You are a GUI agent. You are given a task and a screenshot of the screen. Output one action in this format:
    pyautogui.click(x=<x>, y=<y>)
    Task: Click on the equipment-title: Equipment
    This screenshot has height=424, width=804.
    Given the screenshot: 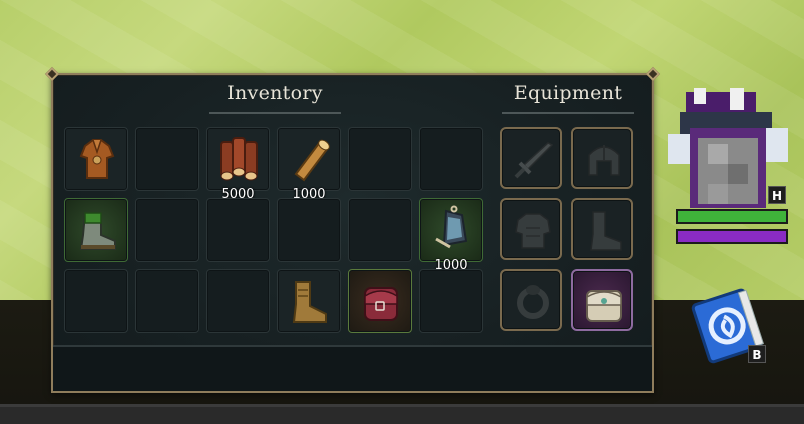 What is the action you would take?
    pyautogui.click(x=568, y=93)
    